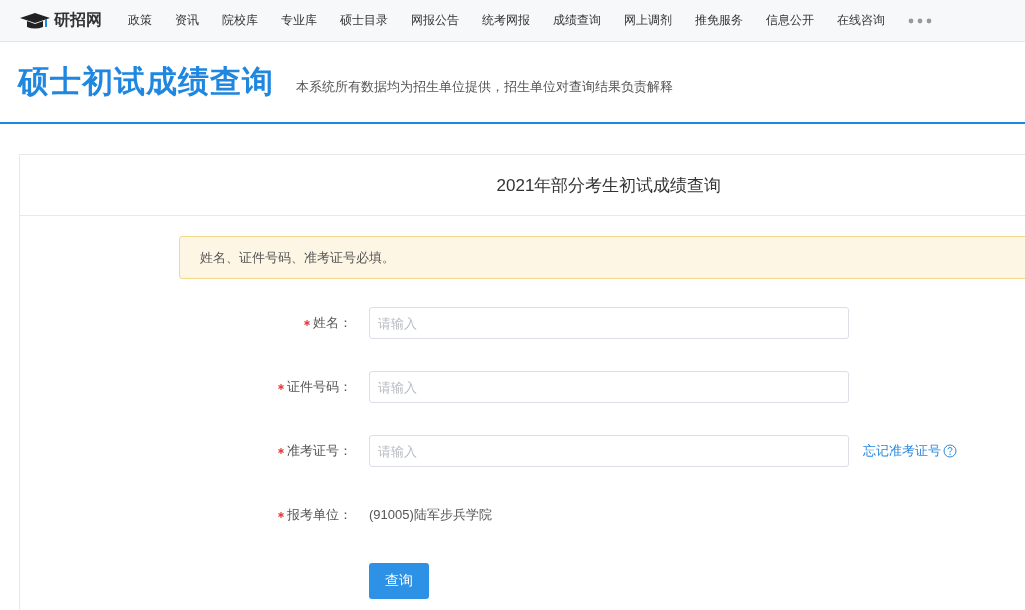 The image size is (1025, 610). I want to click on nav-link: 在线咨询, so click(861, 20).